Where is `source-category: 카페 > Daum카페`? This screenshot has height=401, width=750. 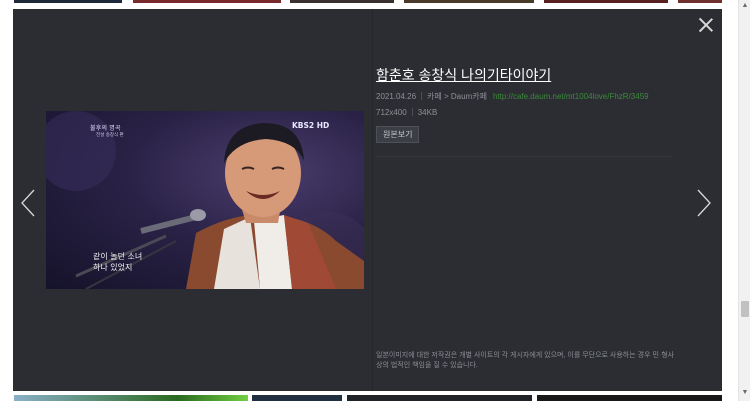
source-category: 카페 > Daum카페 is located at coordinates (457, 96).